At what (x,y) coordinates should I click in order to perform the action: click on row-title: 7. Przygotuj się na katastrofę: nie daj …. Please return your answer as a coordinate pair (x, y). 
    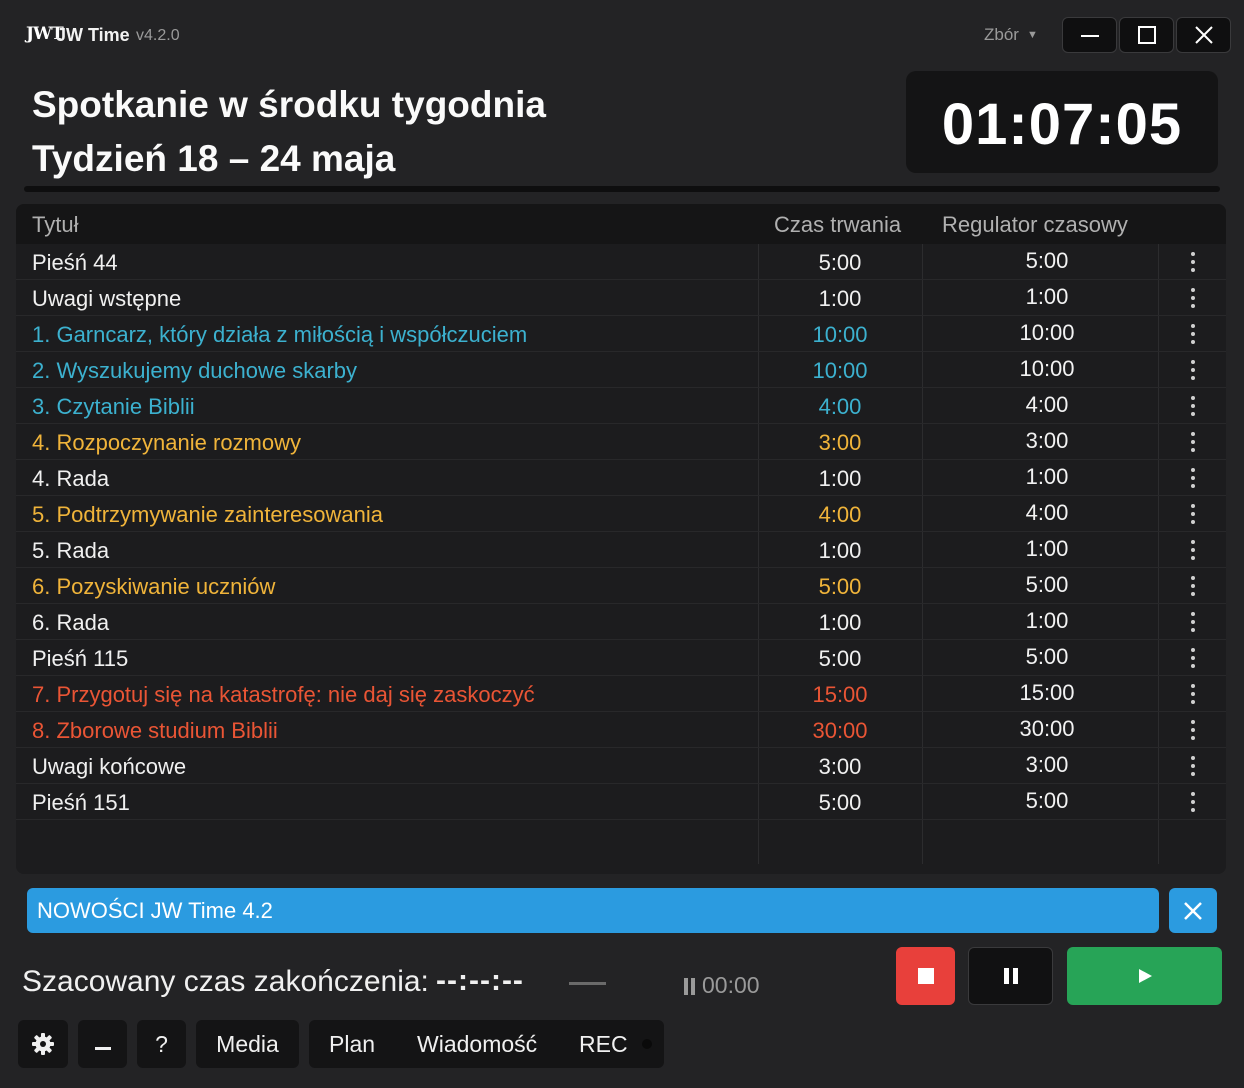
    Looking at the image, I should click on (283, 694).